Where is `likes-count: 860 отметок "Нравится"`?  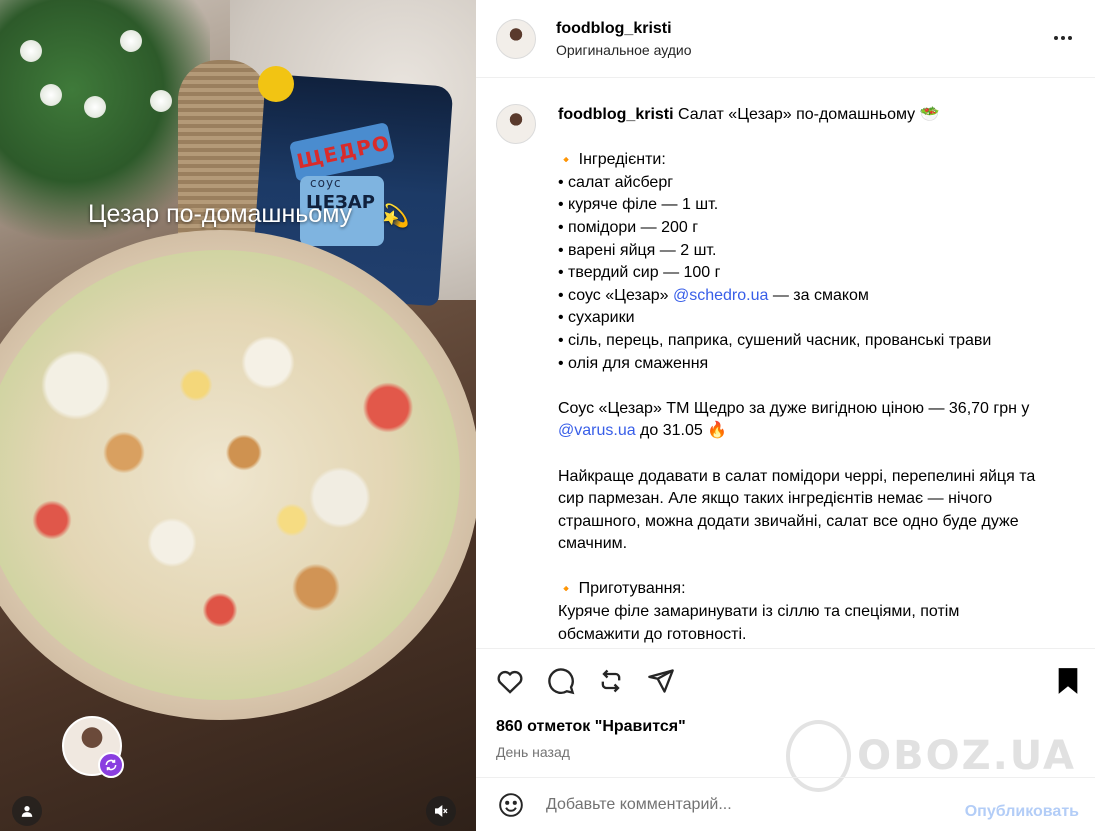
likes-count: 860 отметок "Нравится" is located at coordinates (591, 727).